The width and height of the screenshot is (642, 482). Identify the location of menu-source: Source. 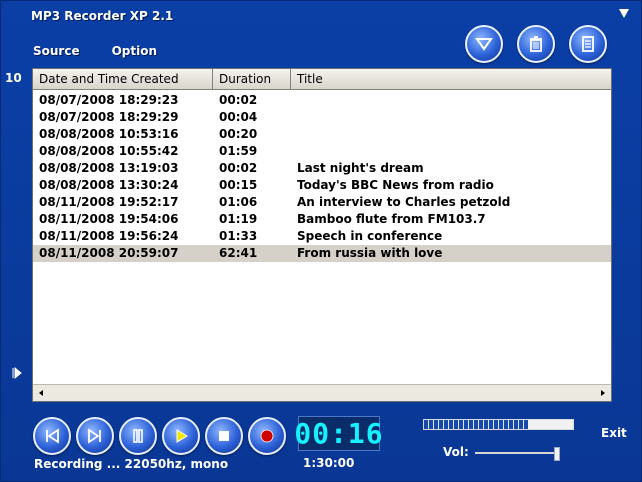
(56, 51).